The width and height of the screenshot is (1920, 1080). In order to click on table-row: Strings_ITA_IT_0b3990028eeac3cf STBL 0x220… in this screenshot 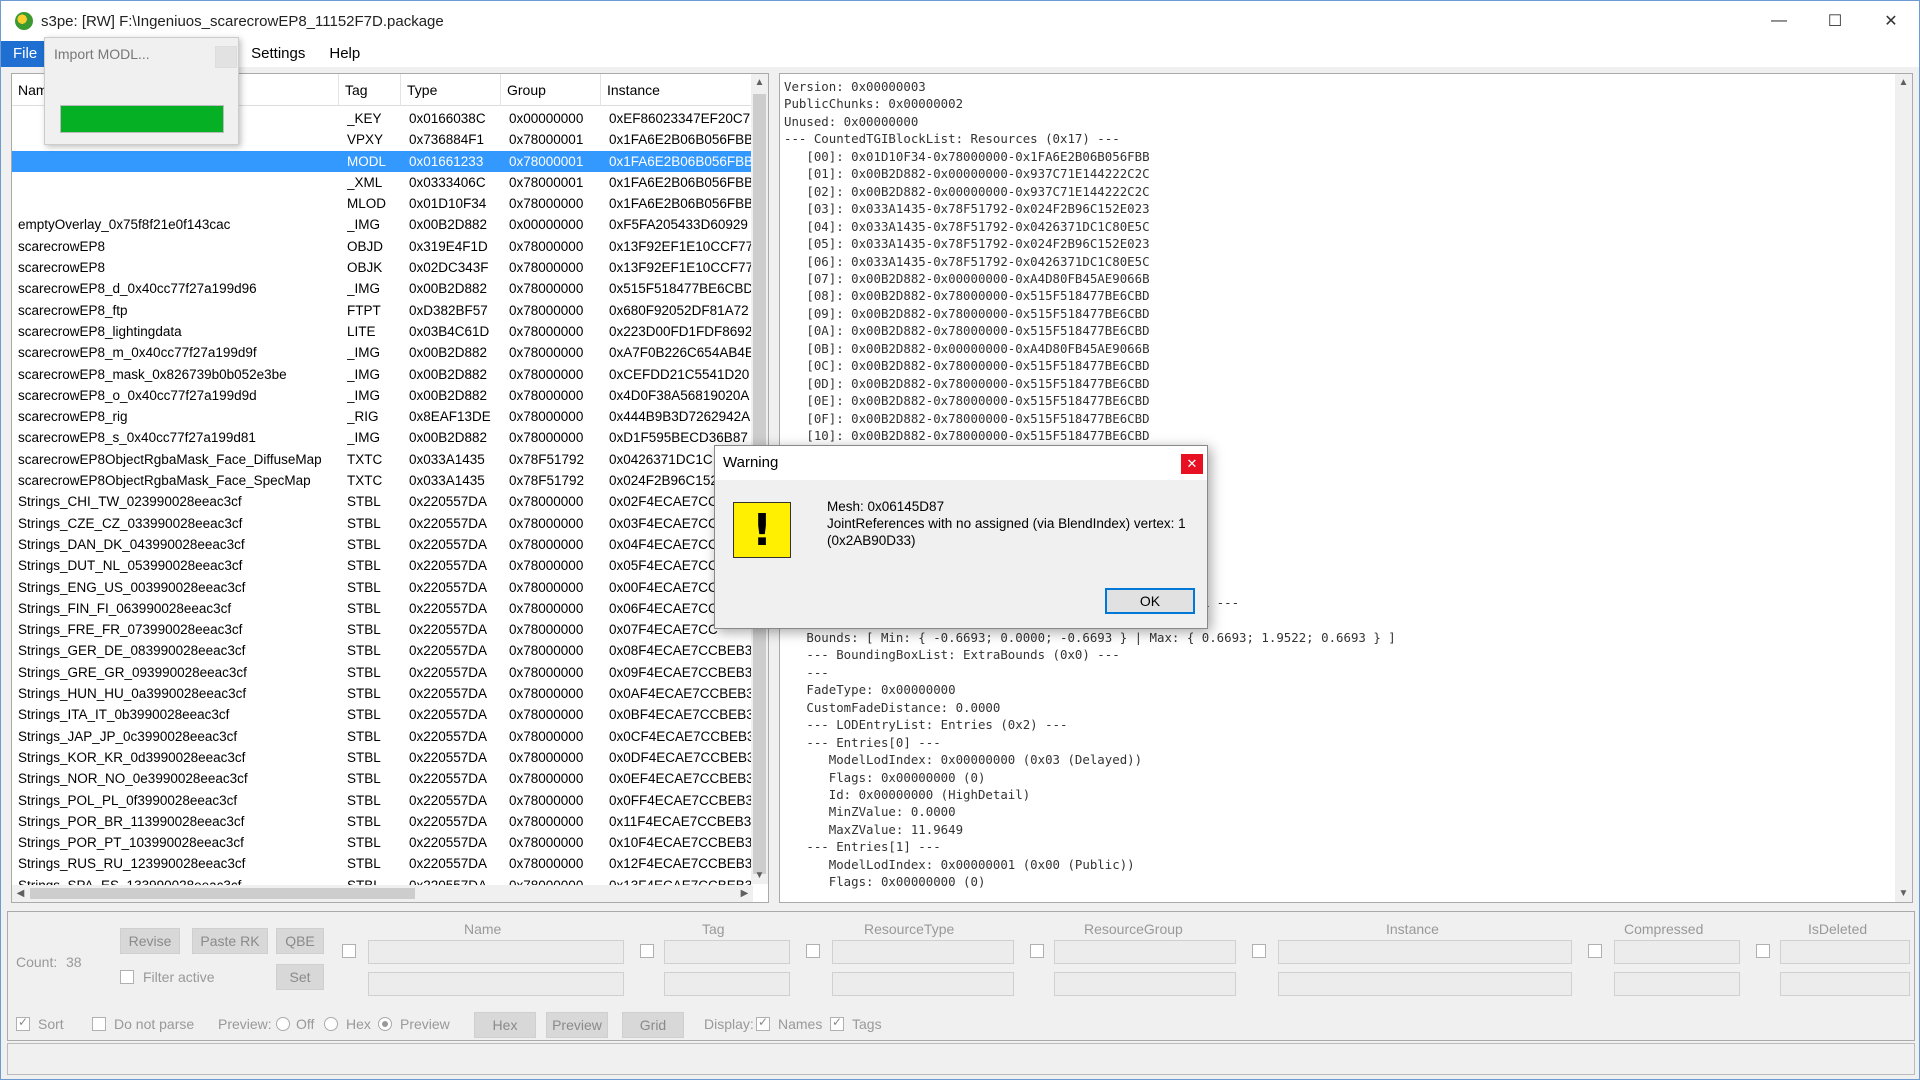, I will do `click(382, 714)`.